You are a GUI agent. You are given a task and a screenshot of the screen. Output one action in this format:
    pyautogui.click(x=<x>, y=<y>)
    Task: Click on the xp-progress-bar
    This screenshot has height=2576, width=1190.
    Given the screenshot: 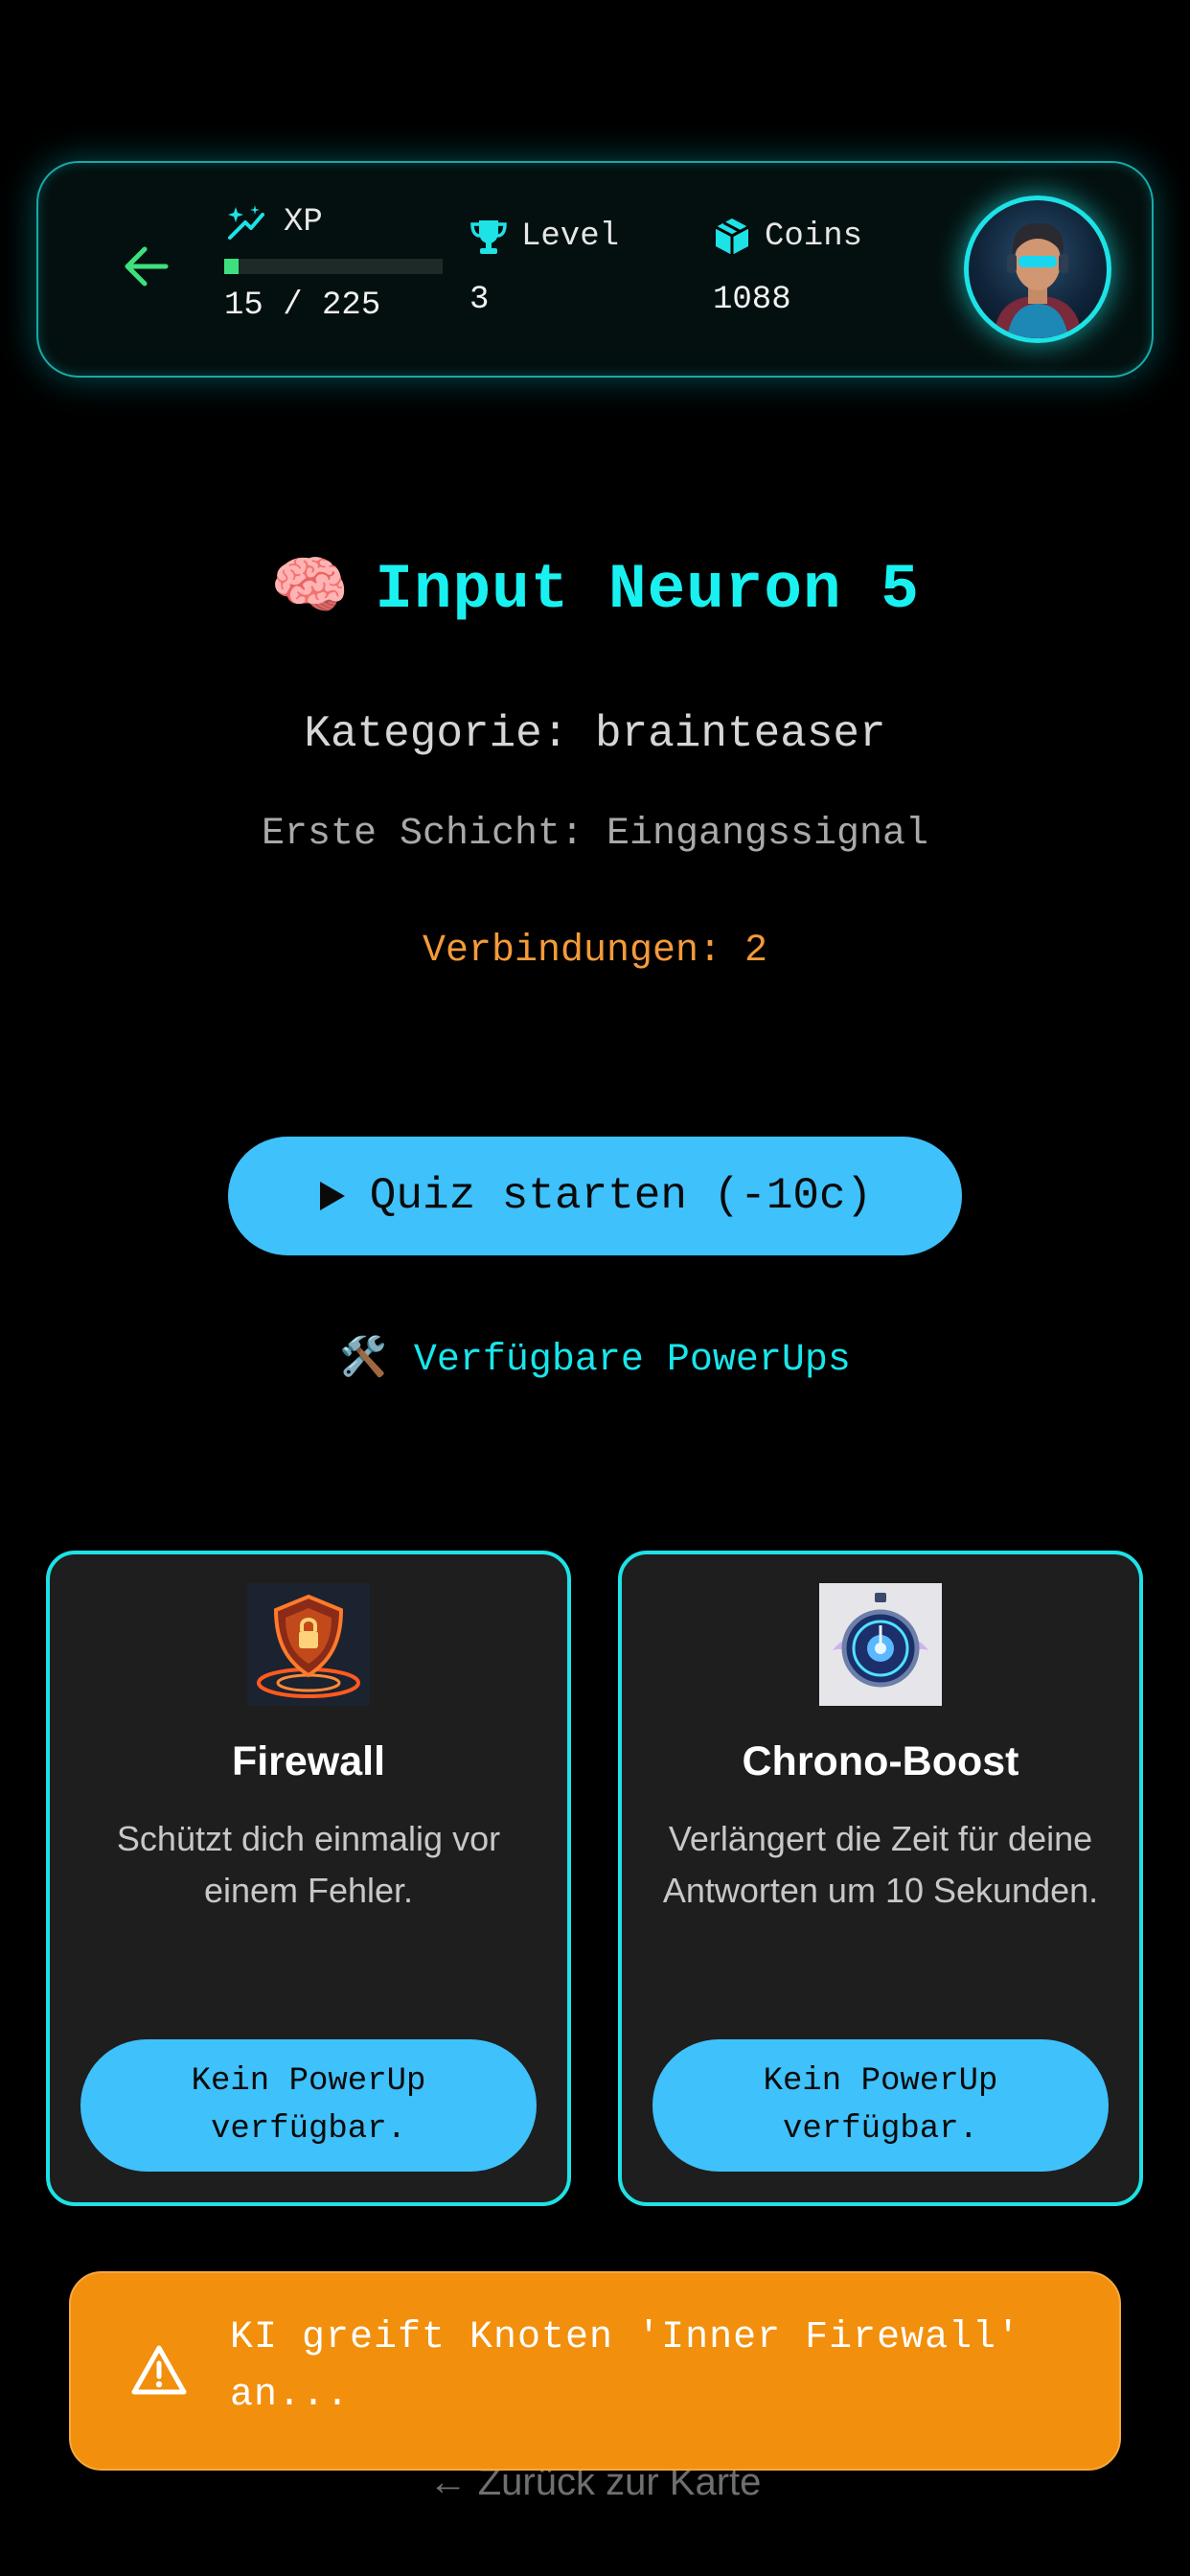 What is the action you would take?
    pyautogui.click(x=334, y=266)
    